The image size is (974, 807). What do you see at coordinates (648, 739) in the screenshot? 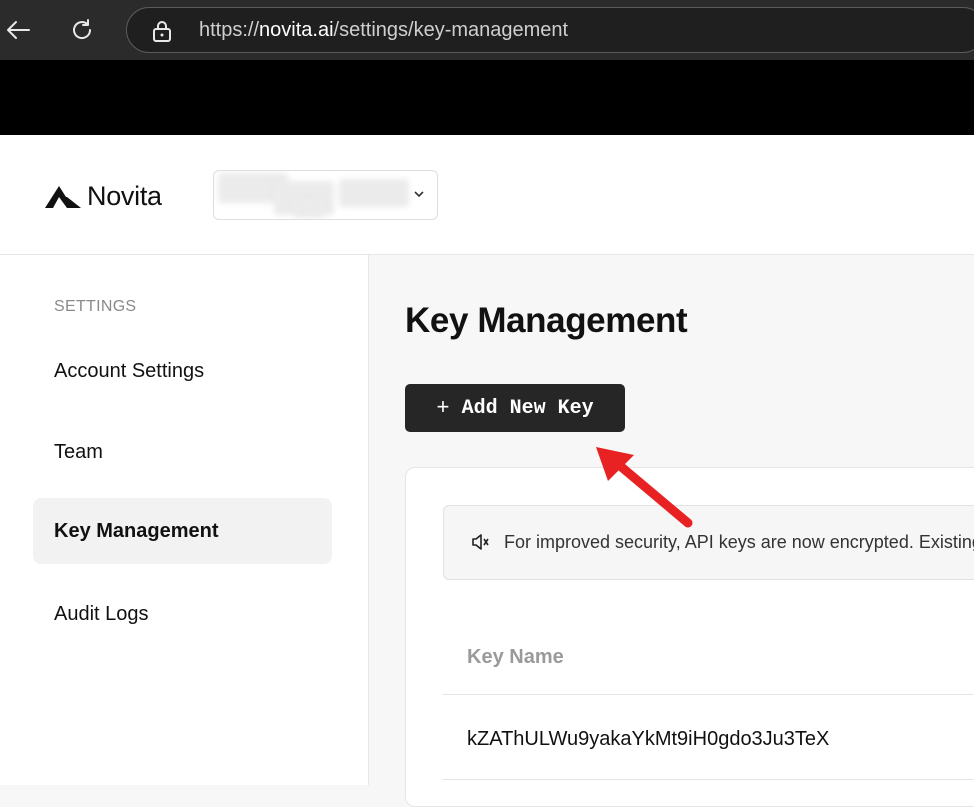
I see `table-row: kZAThULWu9yakaYkMt9iH0gdo3Ju3TeX` at bounding box center [648, 739].